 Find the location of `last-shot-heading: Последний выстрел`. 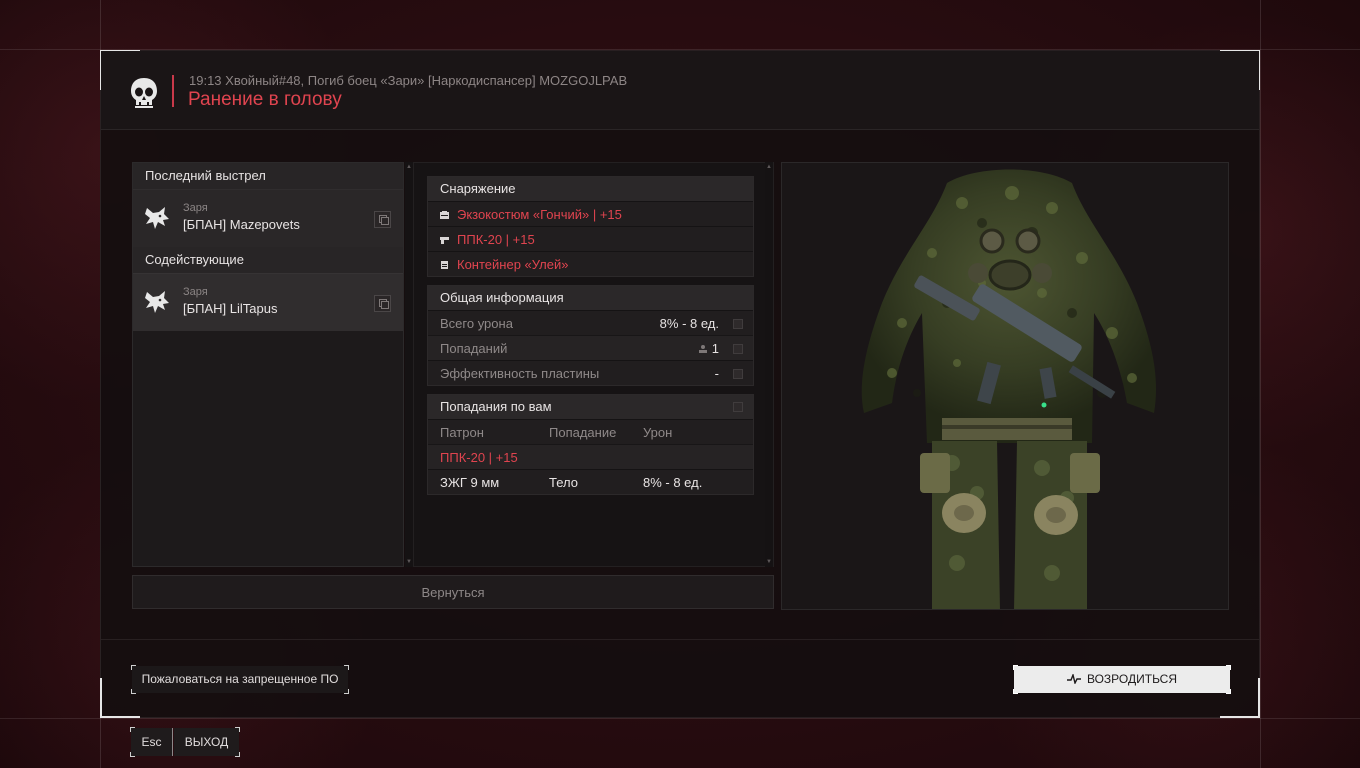

last-shot-heading: Последний выстрел is located at coordinates (268, 176).